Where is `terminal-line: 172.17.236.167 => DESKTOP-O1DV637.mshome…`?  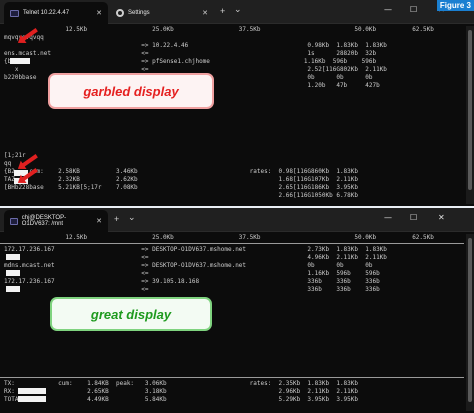 terminal-line: 172.17.236.167 => DESKTOP-O1DV637.mshome… is located at coordinates (195, 249).